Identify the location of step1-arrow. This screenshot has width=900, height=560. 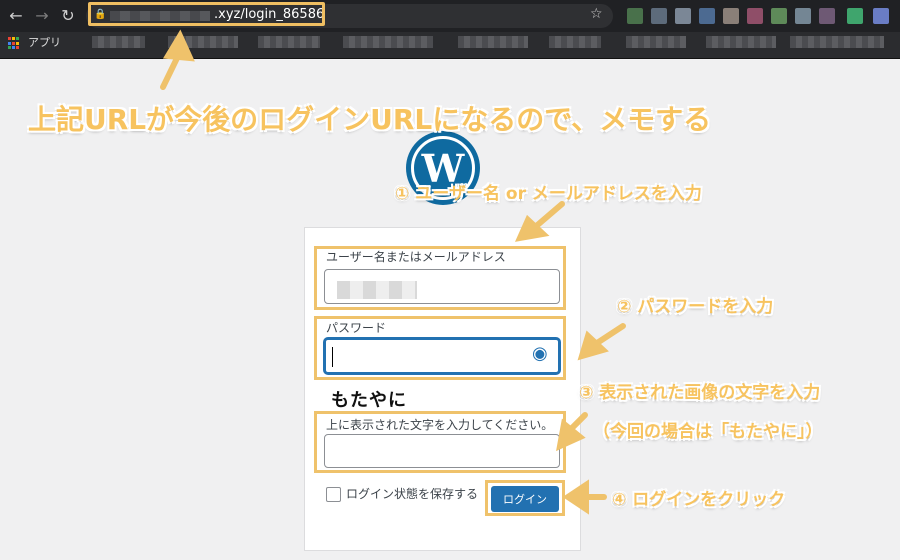
(548, 216).